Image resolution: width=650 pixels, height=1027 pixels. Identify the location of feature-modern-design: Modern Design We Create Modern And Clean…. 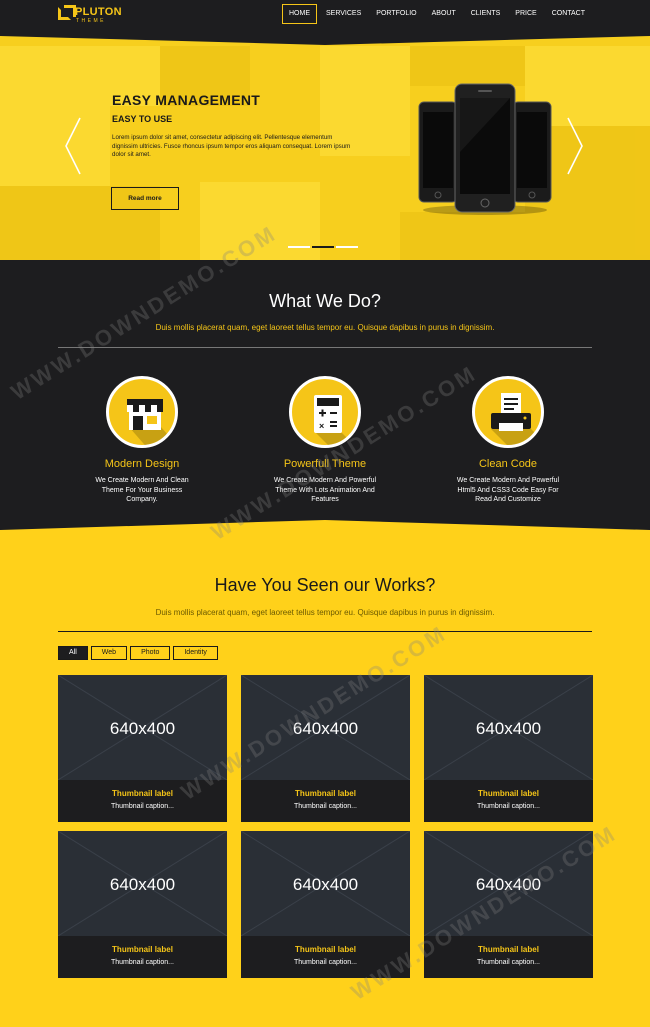
(142, 440).